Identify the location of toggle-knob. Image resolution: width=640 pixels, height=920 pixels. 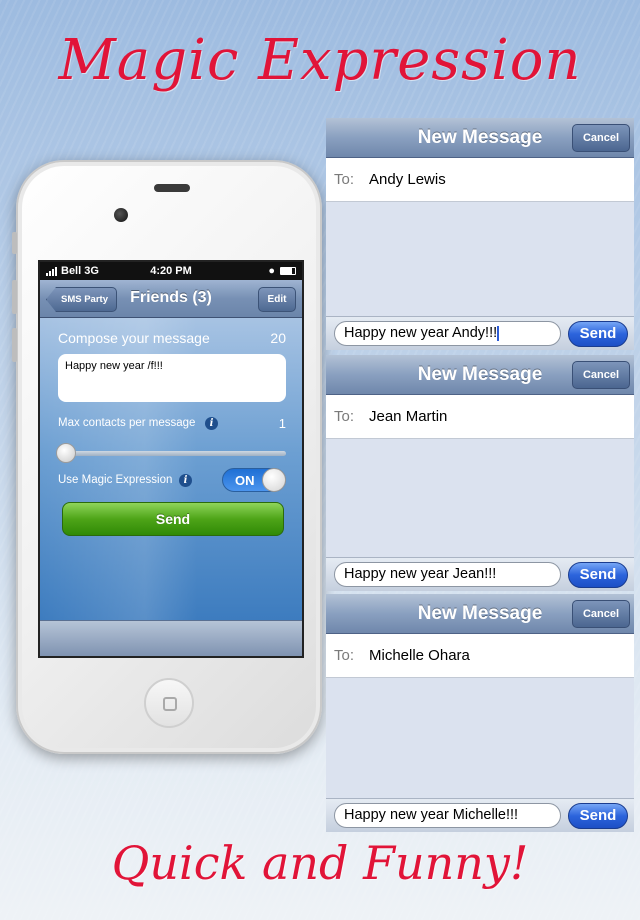
(274, 480).